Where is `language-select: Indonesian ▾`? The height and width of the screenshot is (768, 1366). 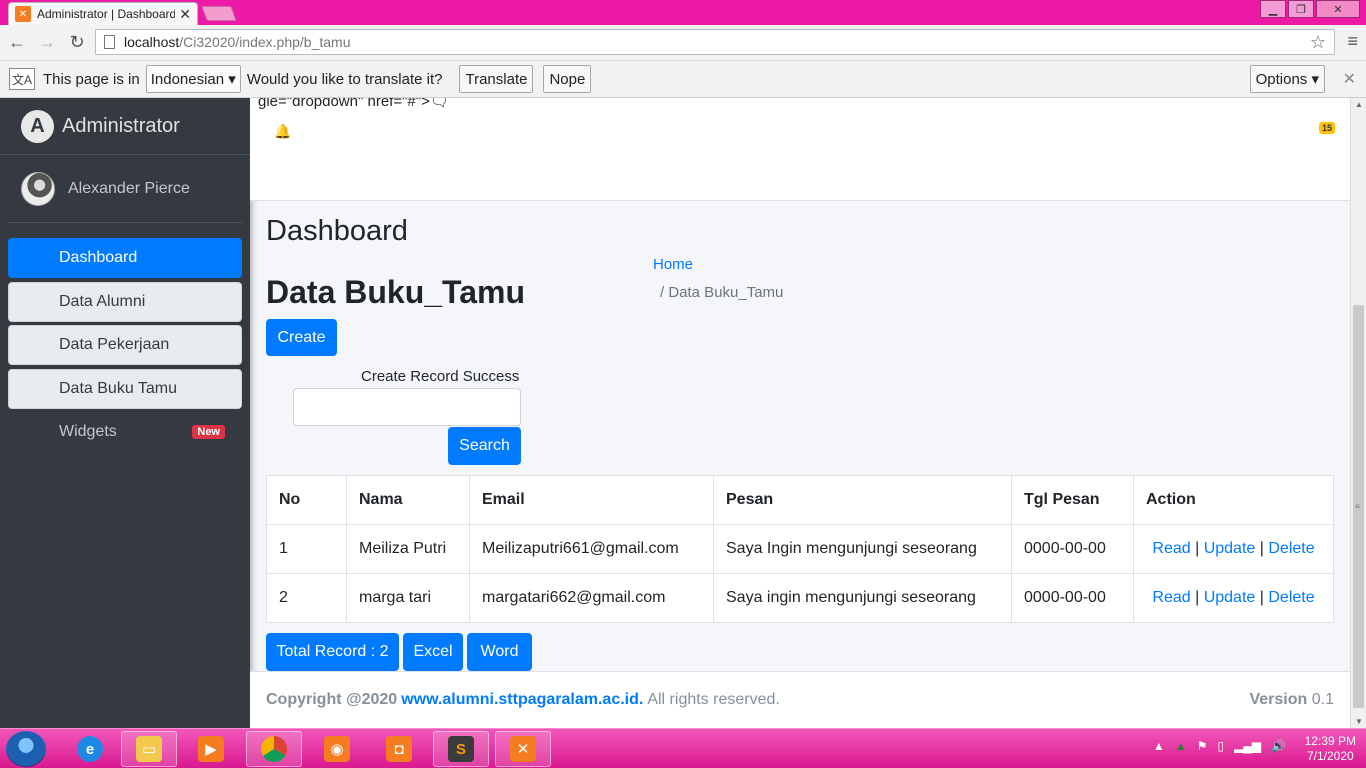 language-select: Indonesian ▾ is located at coordinates (193, 79).